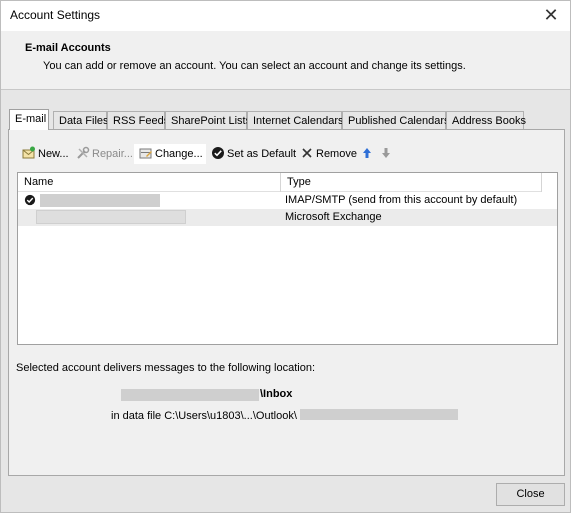 Image resolution: width=571 pixels, height=513 pixels. Describe the element at coordinates (208, 120) in the screenshot. I see `tab-sharepoint-lists: SharePoint Lists` at that location.